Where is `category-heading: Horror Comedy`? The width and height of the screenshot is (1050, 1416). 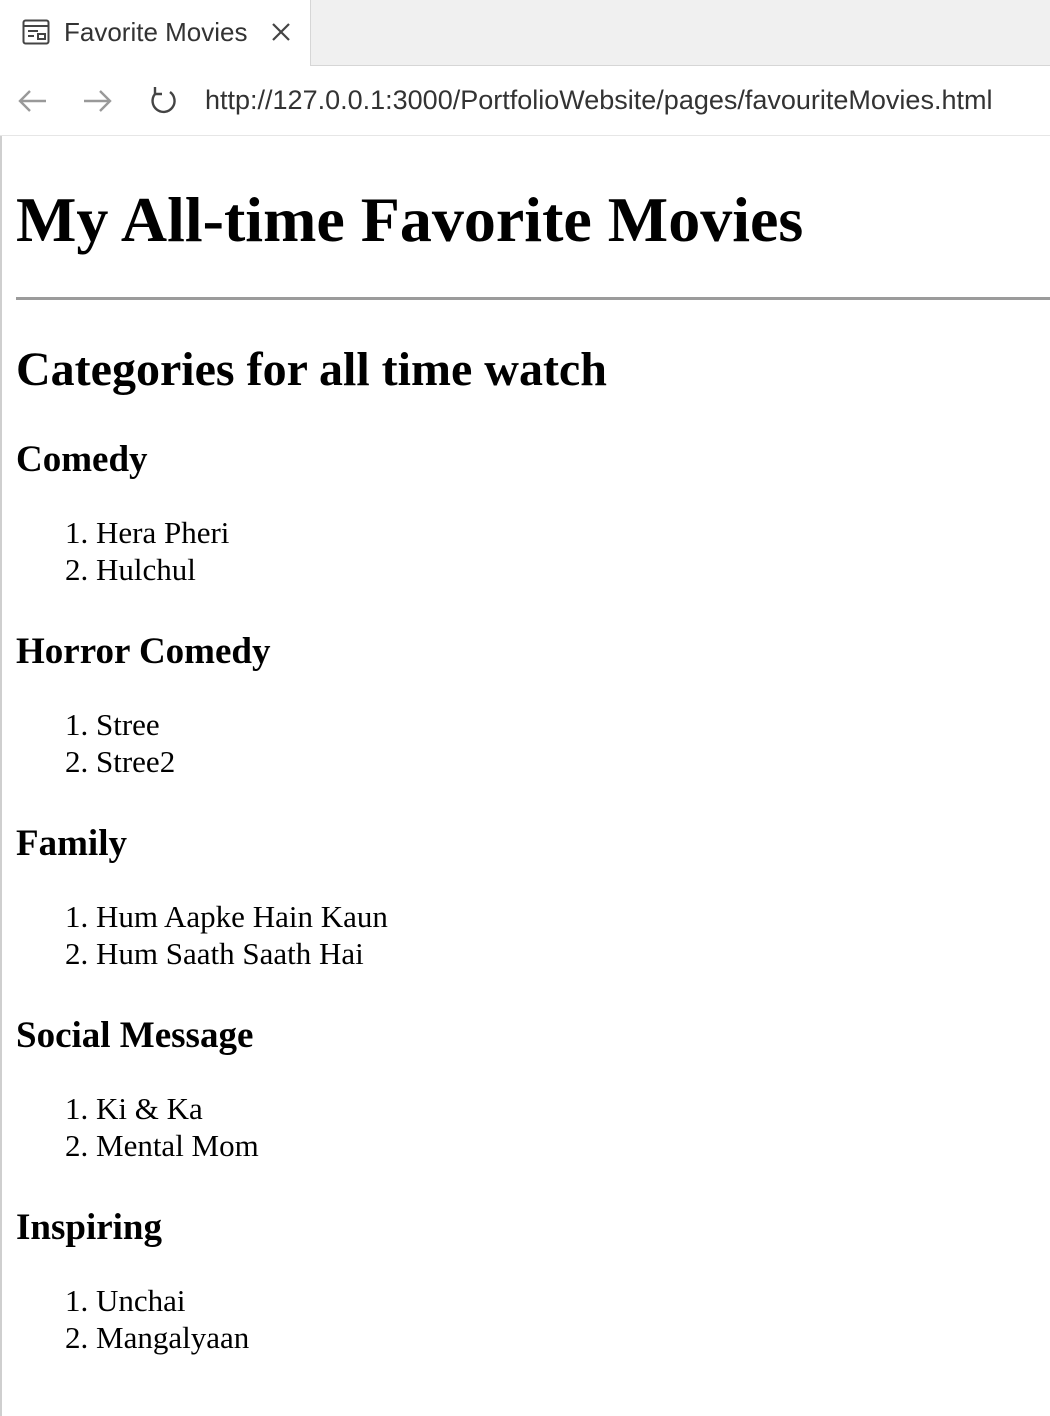
category-heading: Horror Comedy is located at coordinates (143, 651).